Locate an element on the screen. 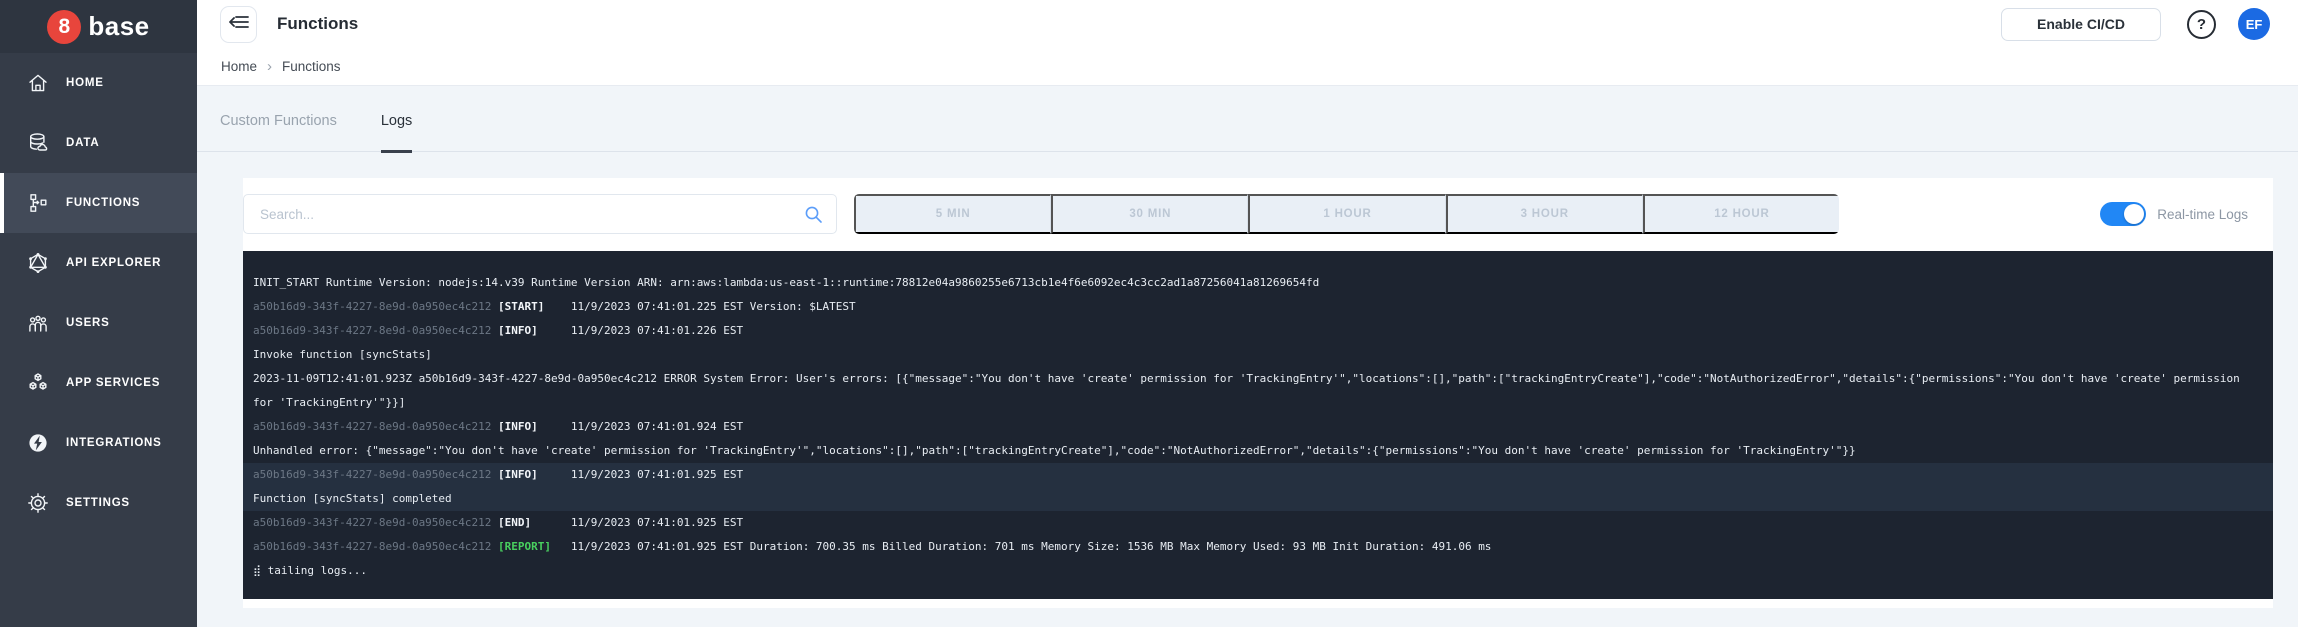 This screenshot has width=2298, height=627. page-title: Functions is located at coordinates (318, 23).